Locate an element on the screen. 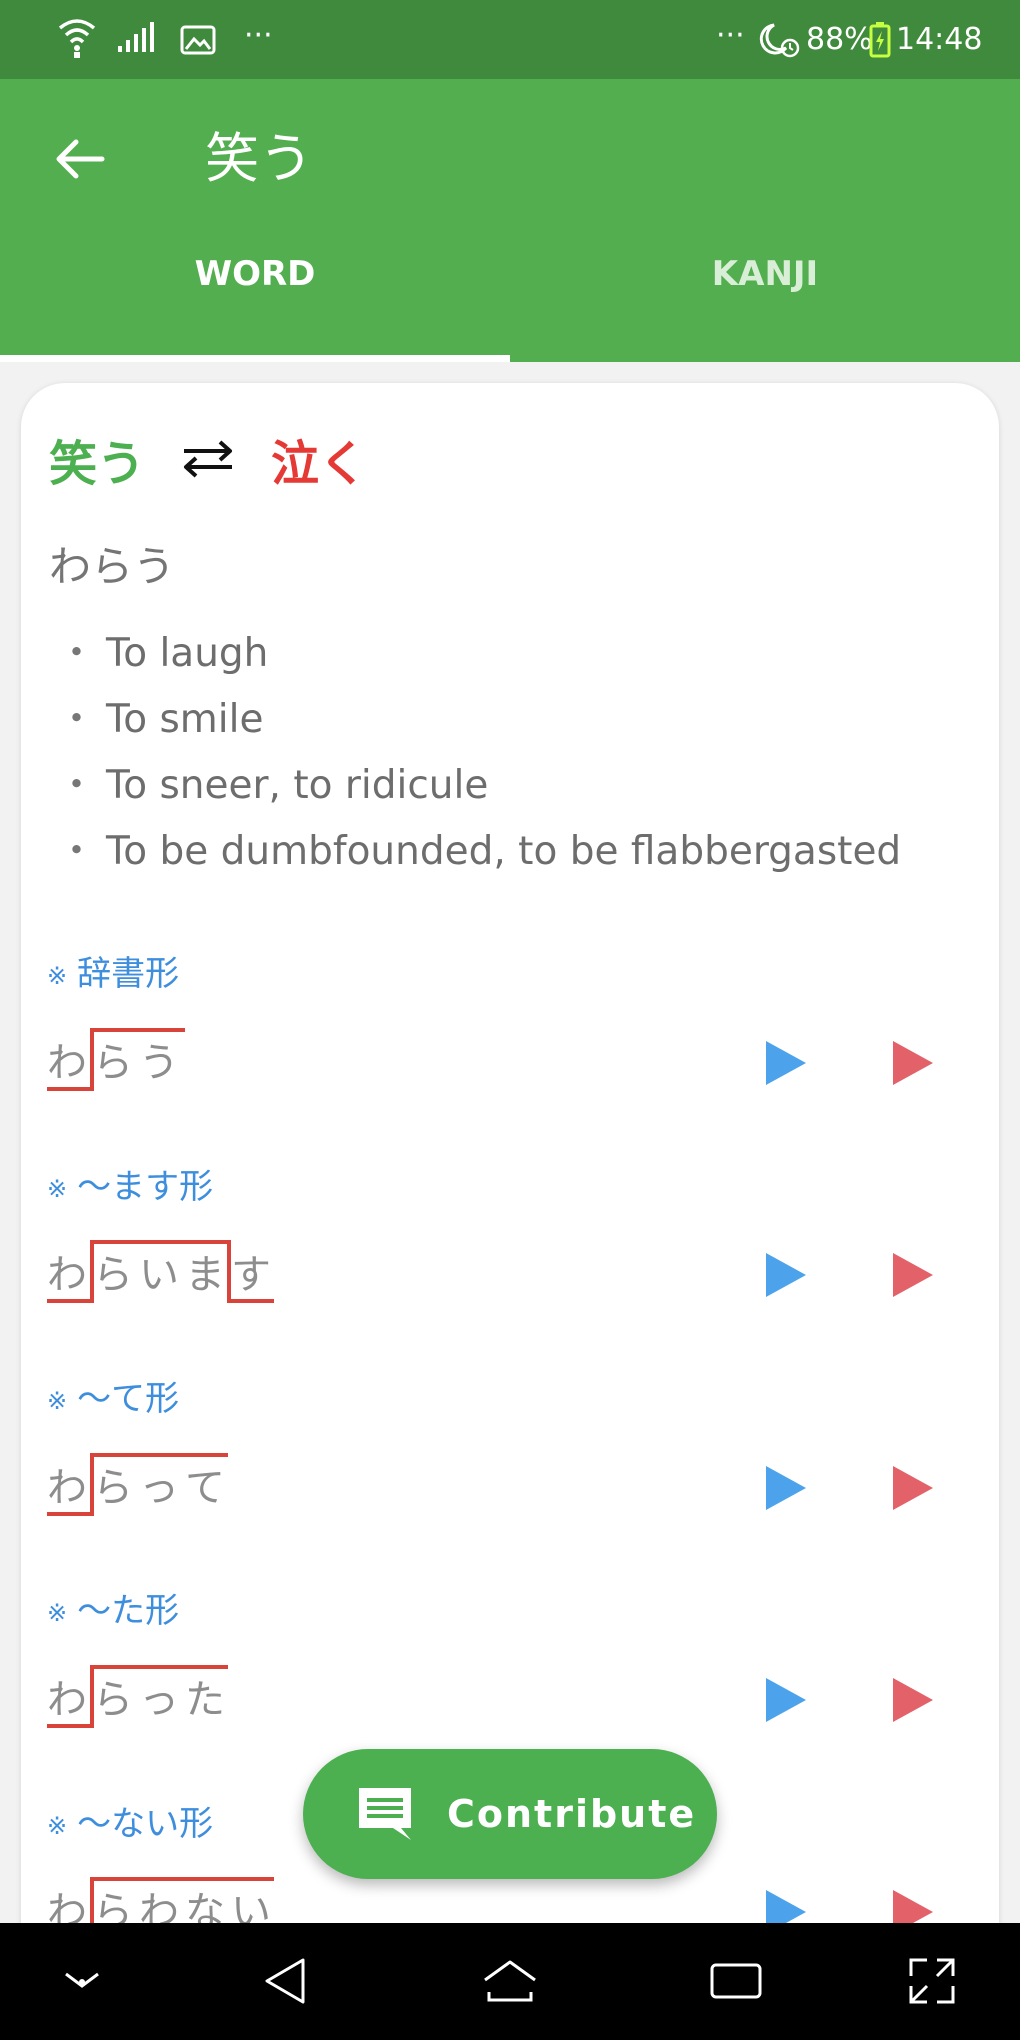 The image size is (1020, 2040). form-label-nai: ※ 〜ない形 is located at coordinates (130, 1824).